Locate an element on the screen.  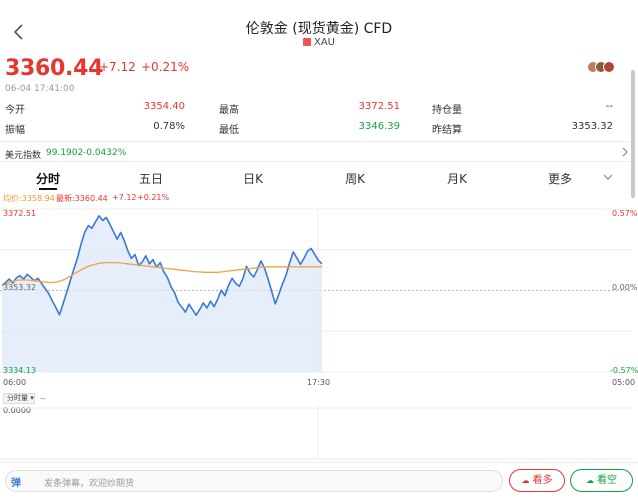
y-tick-left-top: 3372.51 is located at coordinates (20, 213).